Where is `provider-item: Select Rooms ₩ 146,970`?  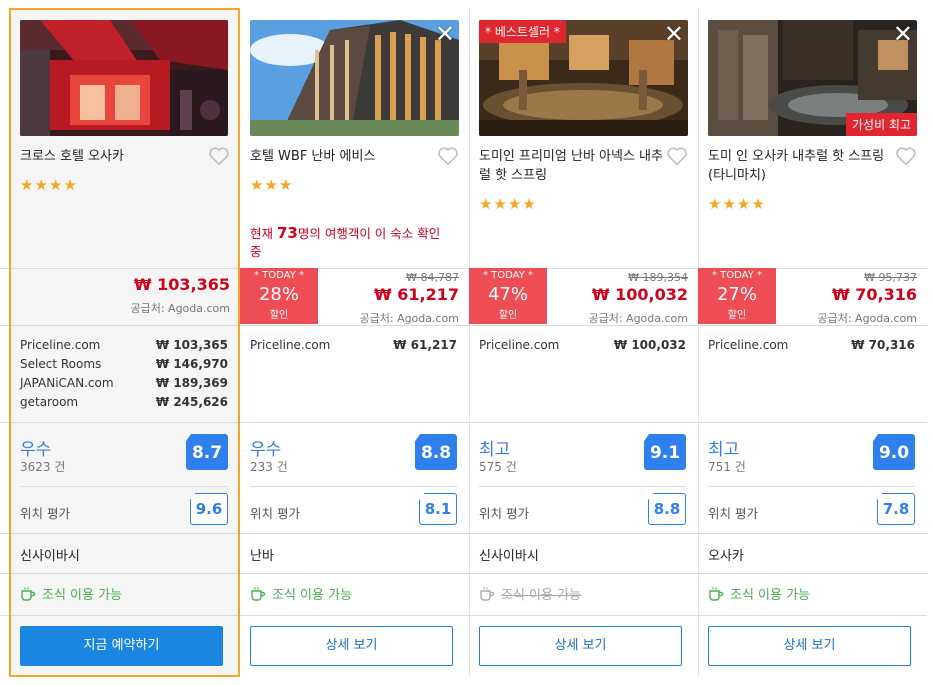 provider-item: Select Rooms ₩ 146,970 is located at coordinates (124, 364).